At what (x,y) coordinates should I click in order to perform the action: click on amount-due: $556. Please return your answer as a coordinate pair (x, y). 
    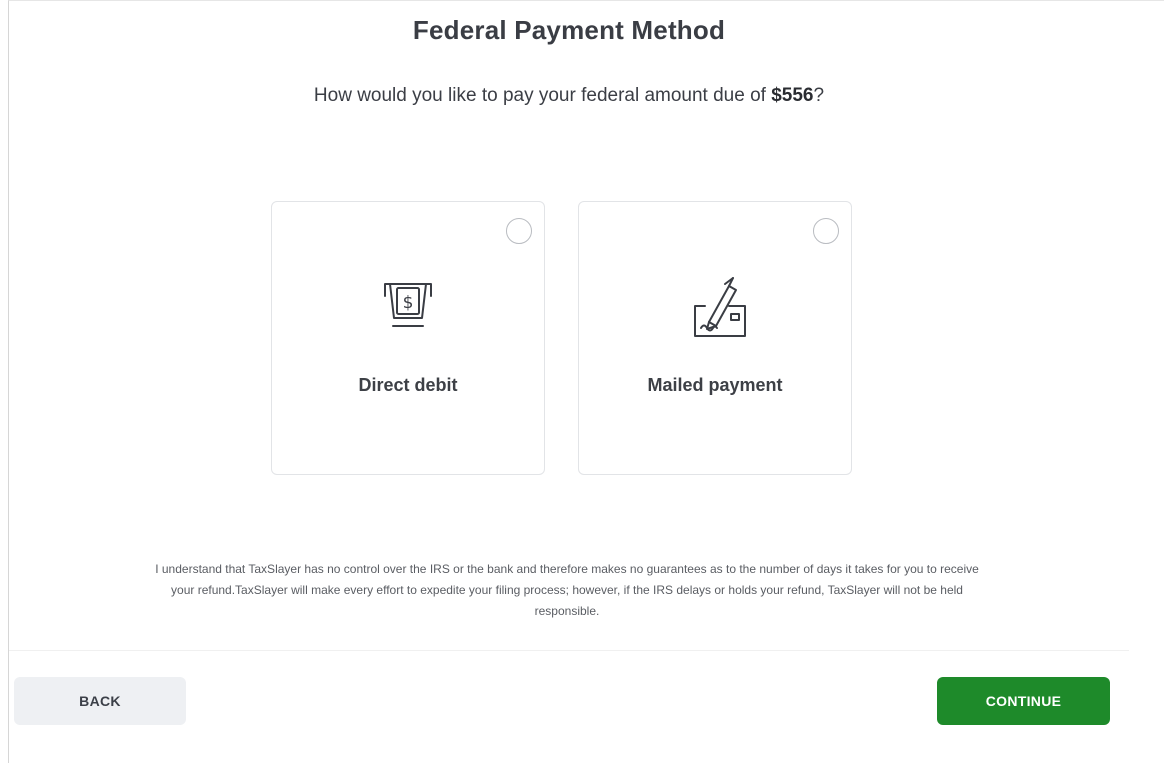
    Looking at the image, I should click on (792, 95).